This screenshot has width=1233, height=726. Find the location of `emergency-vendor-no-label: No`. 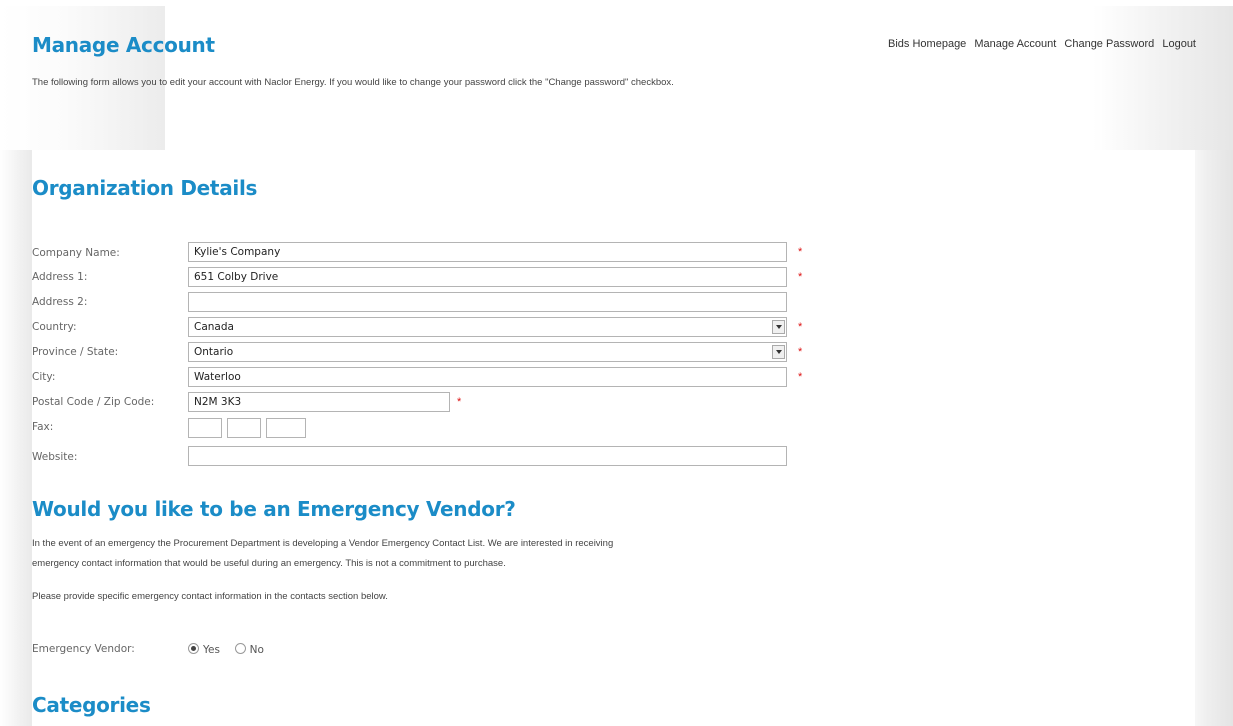

emergency-vendor-no-label: No is located at coordinates (257, 650).